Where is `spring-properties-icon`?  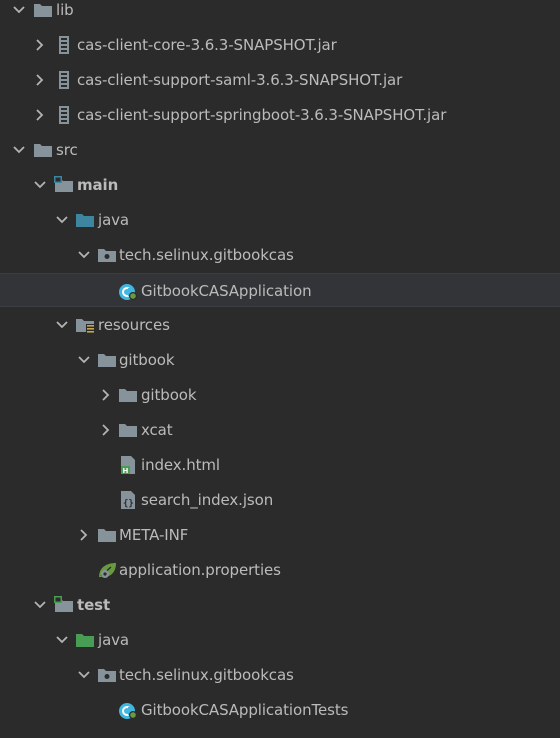
spring-properties-icon is located at coordinates (107, 570).